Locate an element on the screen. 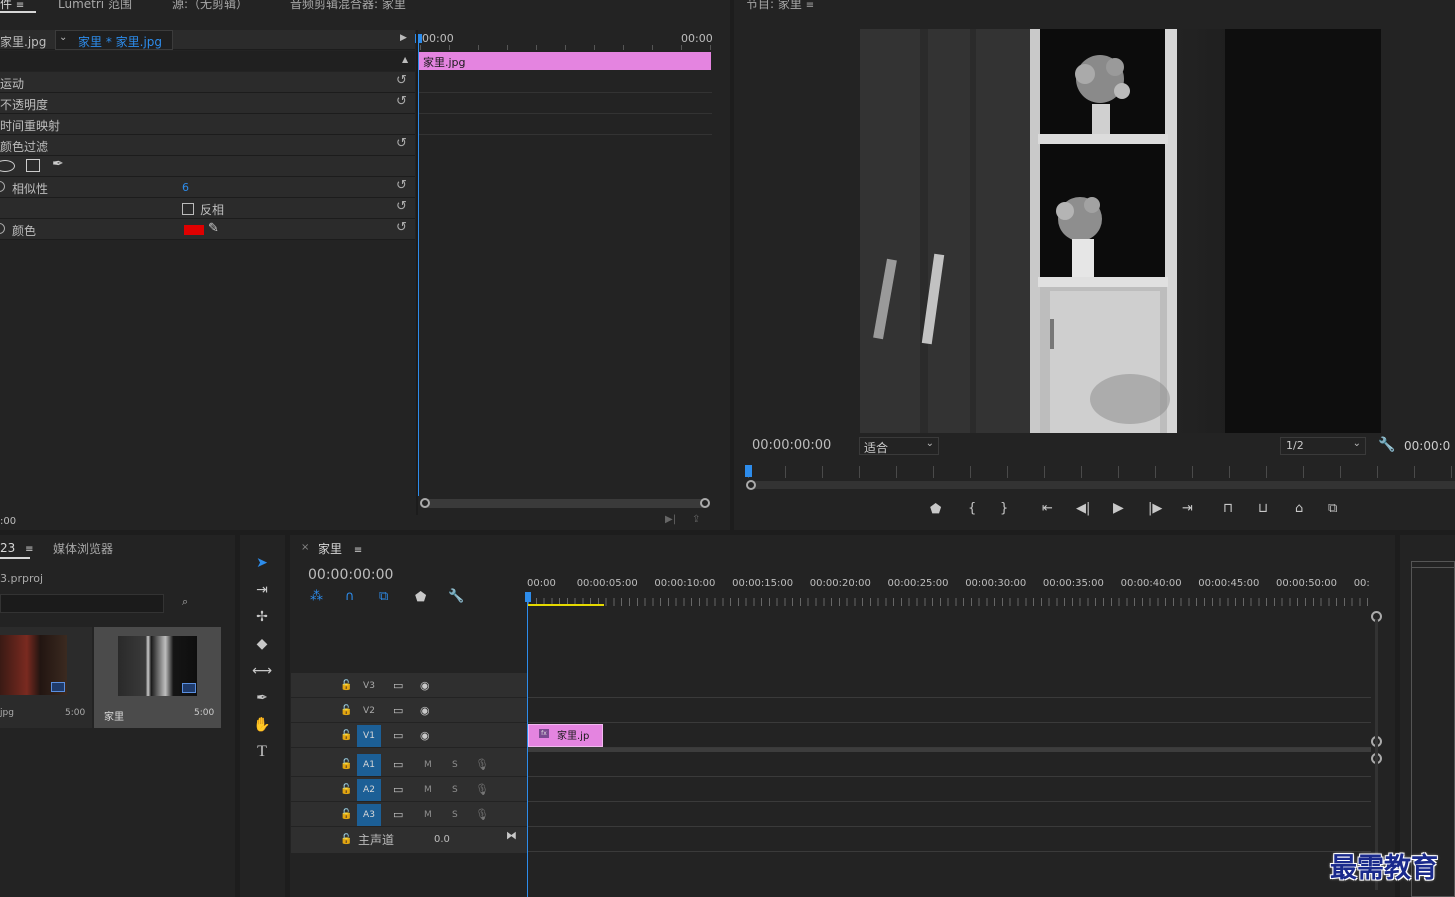 The height and width of the screenshot is (897, 1455). ec-zoom-scrollbar is located at coordinates (565, 503).